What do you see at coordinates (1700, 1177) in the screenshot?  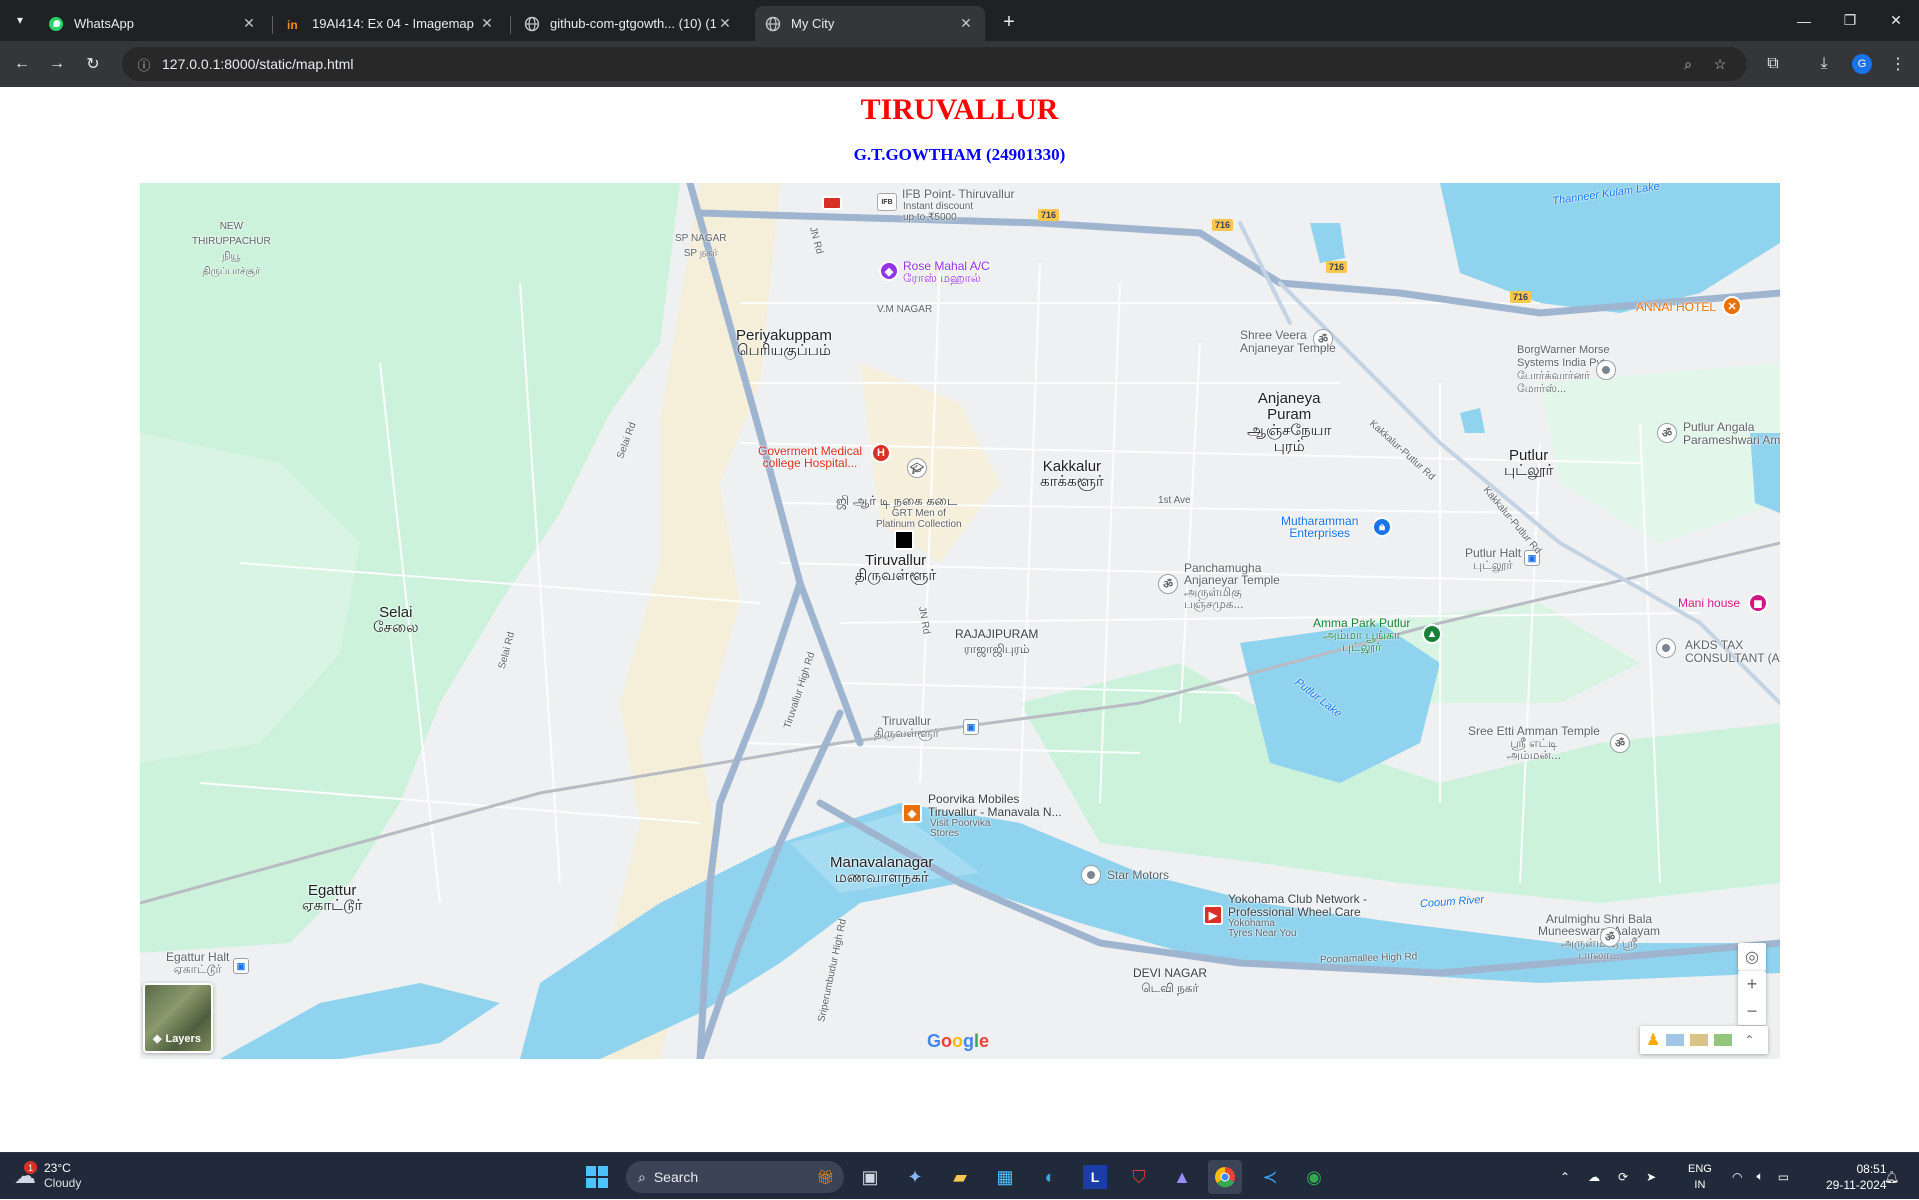 I see `language-indicator: ENG IN` at bounding box center [1700, 1177].